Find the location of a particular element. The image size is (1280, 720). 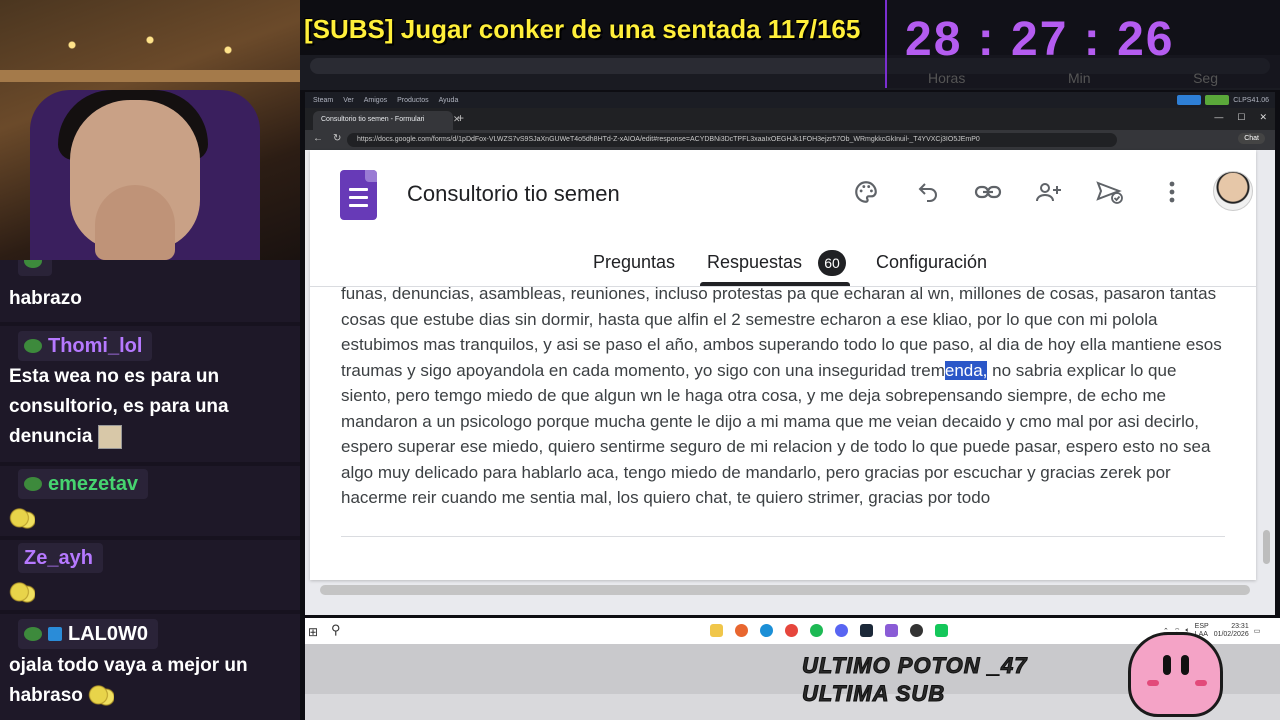

reload-icon: ↻ is located at coordinates (337, 138).